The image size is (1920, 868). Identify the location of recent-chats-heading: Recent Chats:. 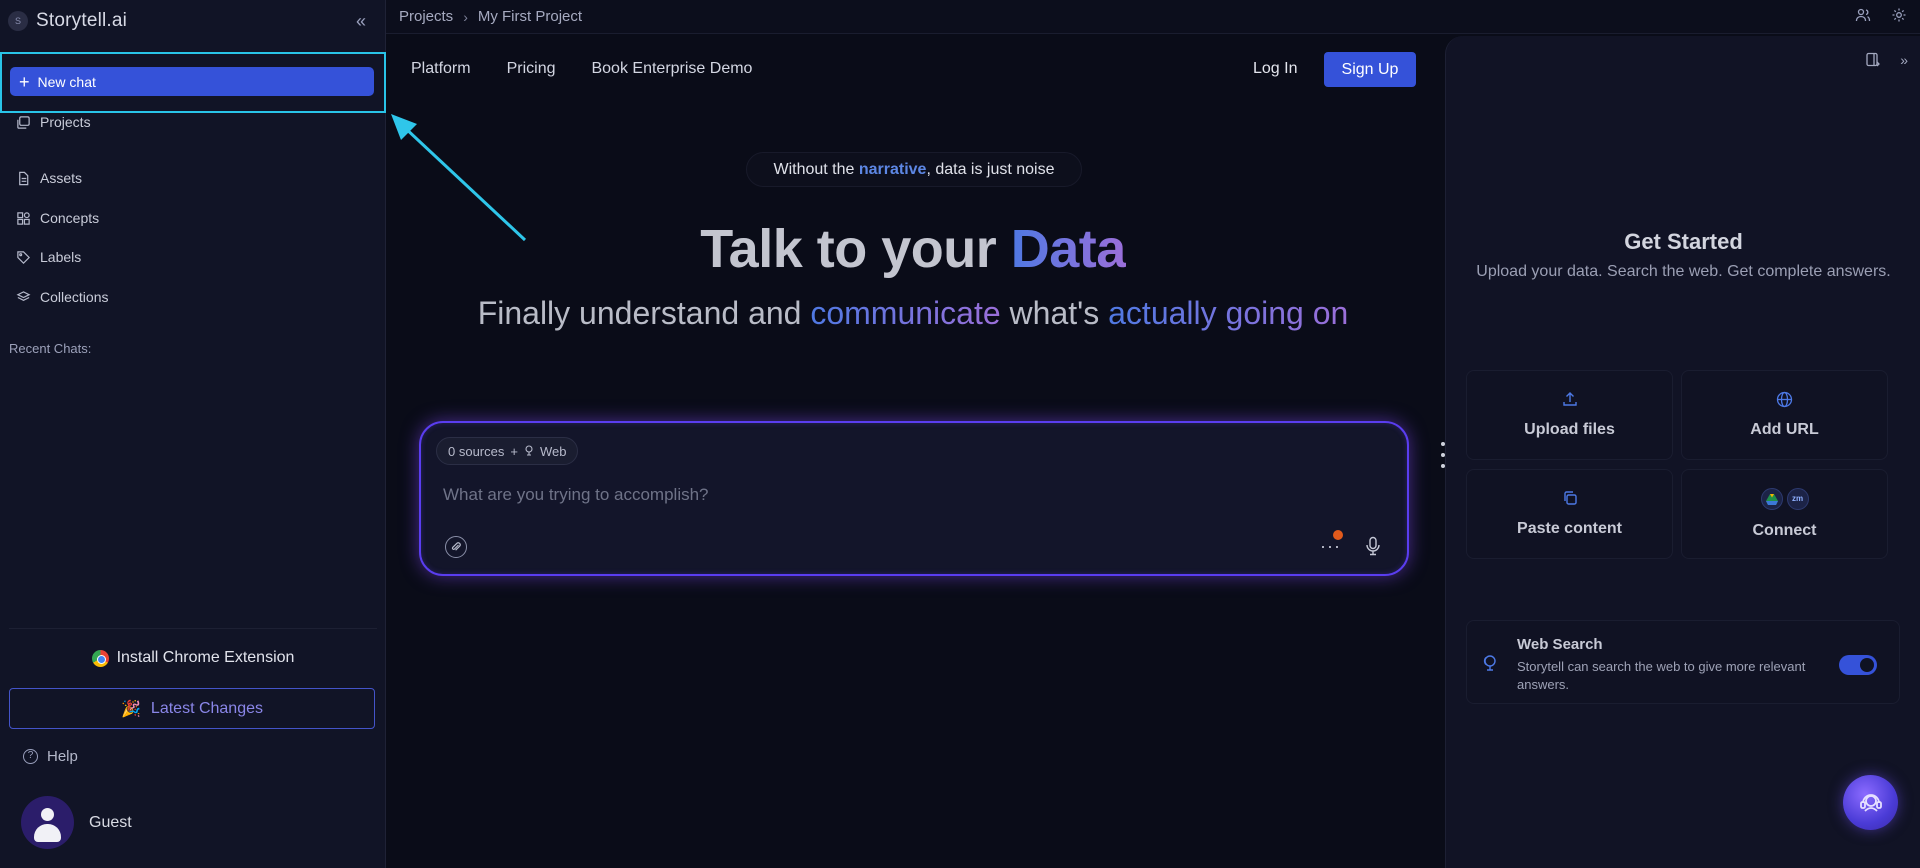
(50, 348).